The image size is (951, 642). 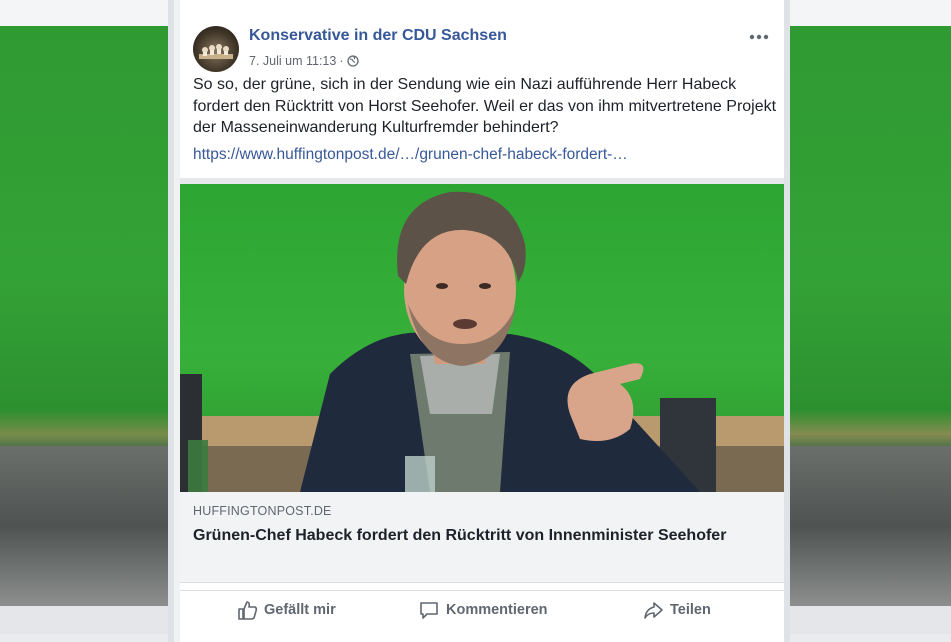 I want to click on page-name-link: Konservative in der CDU Sachsen, so click(x=378, y=36).